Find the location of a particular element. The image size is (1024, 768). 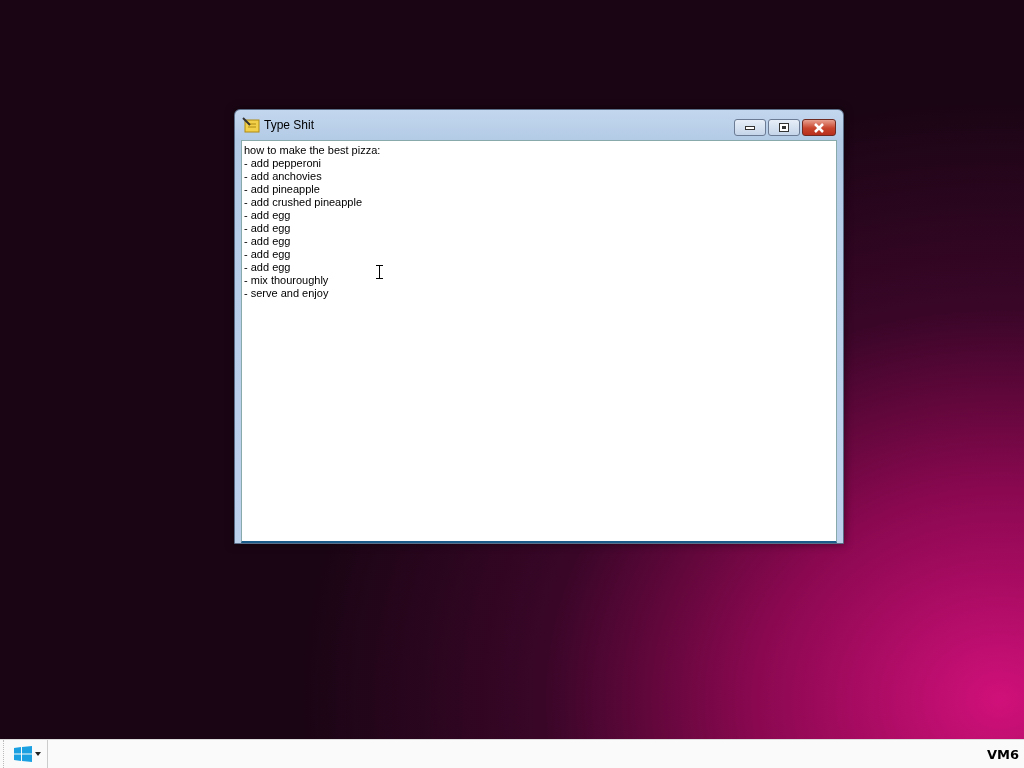

text-cursor-icon is located at coordinates (379, 272).